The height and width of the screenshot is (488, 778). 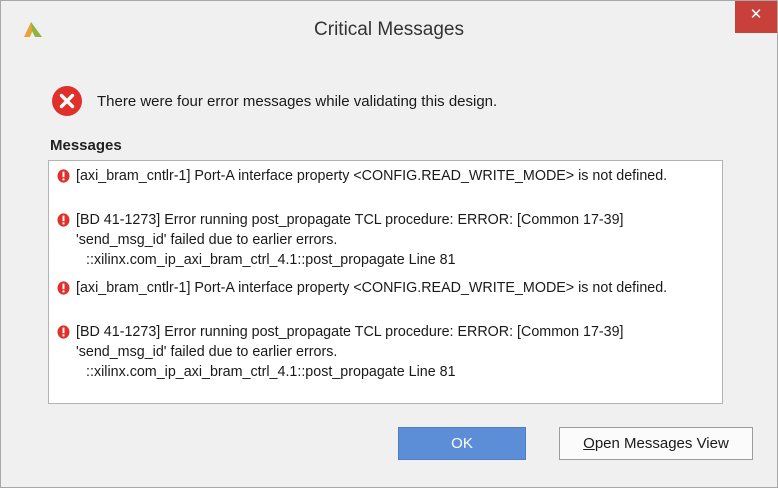 I want to click on open-messages-view-label: pen Messages View, so click(x=661, y=443).